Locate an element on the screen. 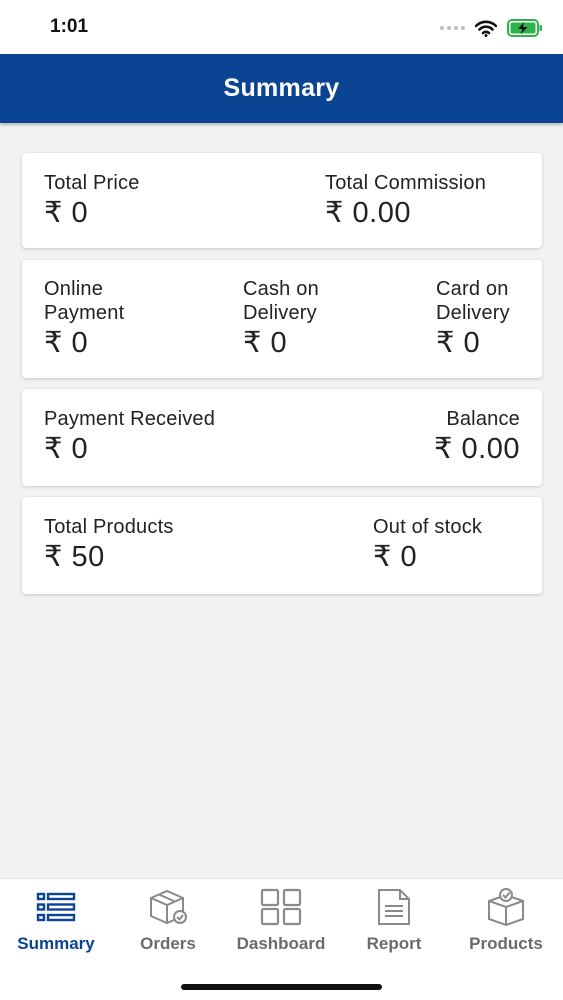  card-on-delivery-label-line1: Card on is located at coordinates (472, 289).